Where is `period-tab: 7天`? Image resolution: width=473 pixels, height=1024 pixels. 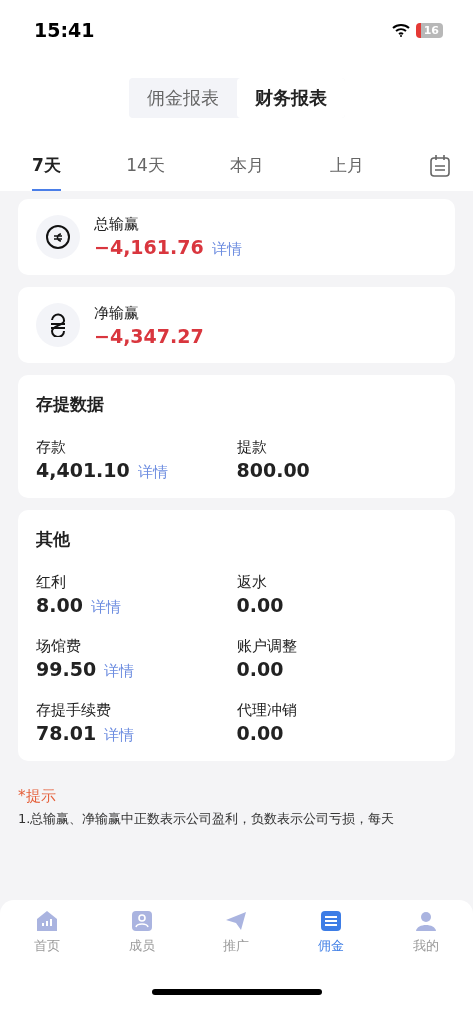
period-tab: 7天 is located at coordinates (46, 168).